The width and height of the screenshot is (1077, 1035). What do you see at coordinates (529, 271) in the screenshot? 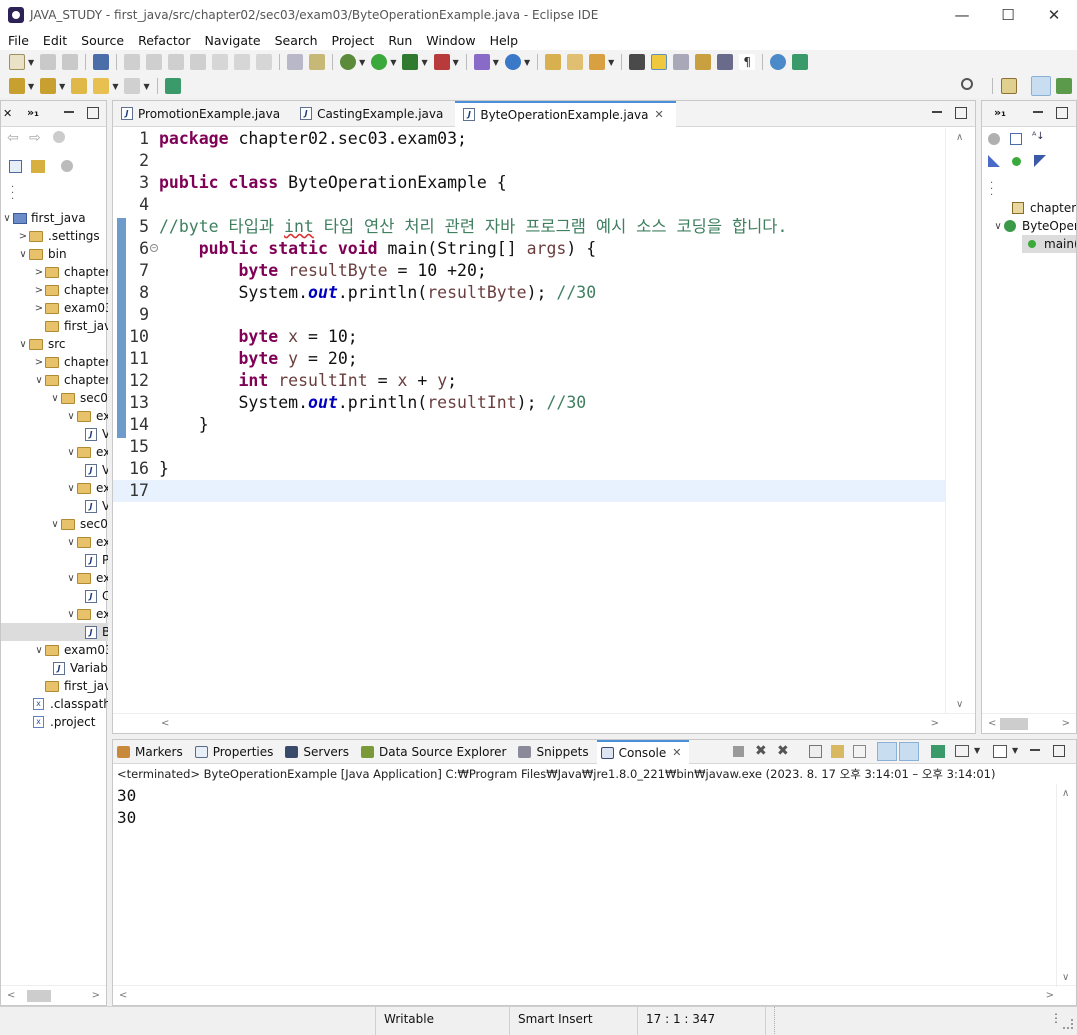
I see `code-line: 7 byte resultByte = 10 +20;` at bounding box center [529, 271].